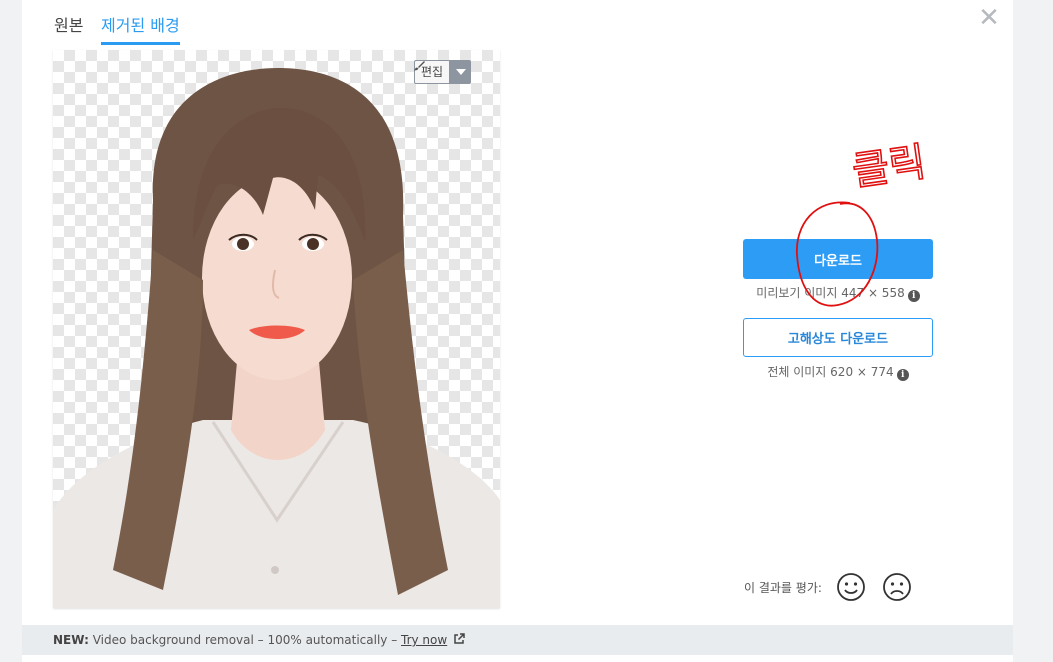  Describe the element at coordinates (783, 587) in the screenshot. I see `rating-label: 이 결과를 평가:` at that location.